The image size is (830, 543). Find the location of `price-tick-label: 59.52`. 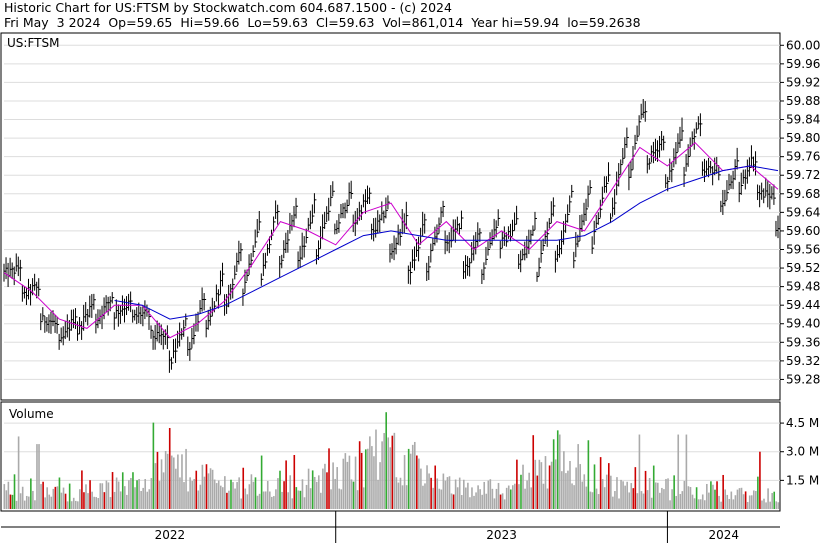

price-tick-label: 59.52 is located at coordinates (803, 268).